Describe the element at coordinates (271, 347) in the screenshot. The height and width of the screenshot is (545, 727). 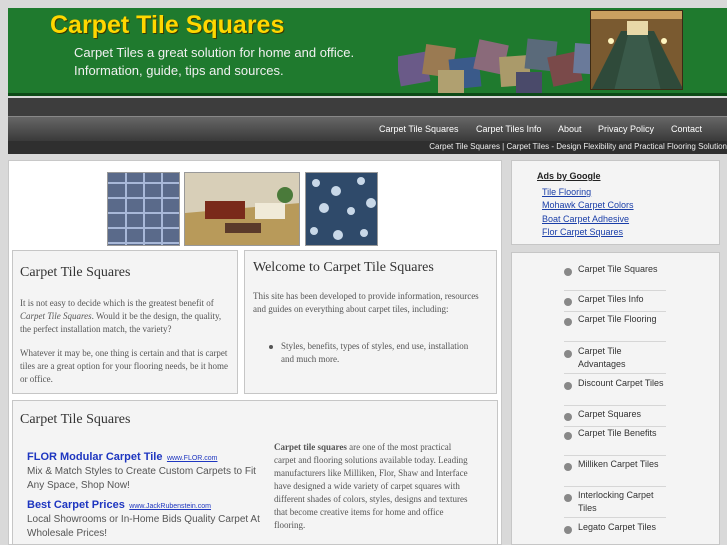
I see `bullet-dot-icon` at that location.